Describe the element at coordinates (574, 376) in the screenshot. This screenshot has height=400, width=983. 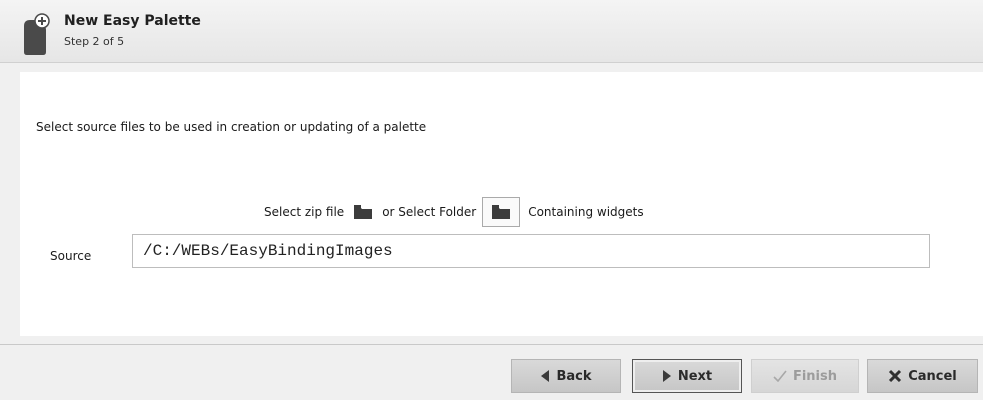
I see `back-label: Back` at that location.